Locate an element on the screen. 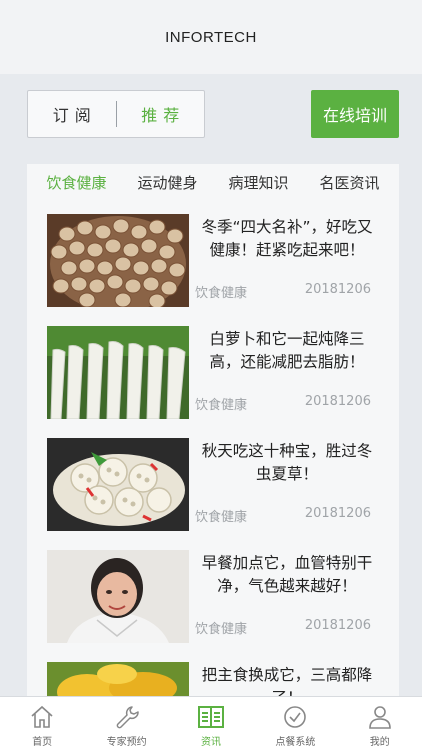  nav-home: 首页 is located at coordinates (42, 722).